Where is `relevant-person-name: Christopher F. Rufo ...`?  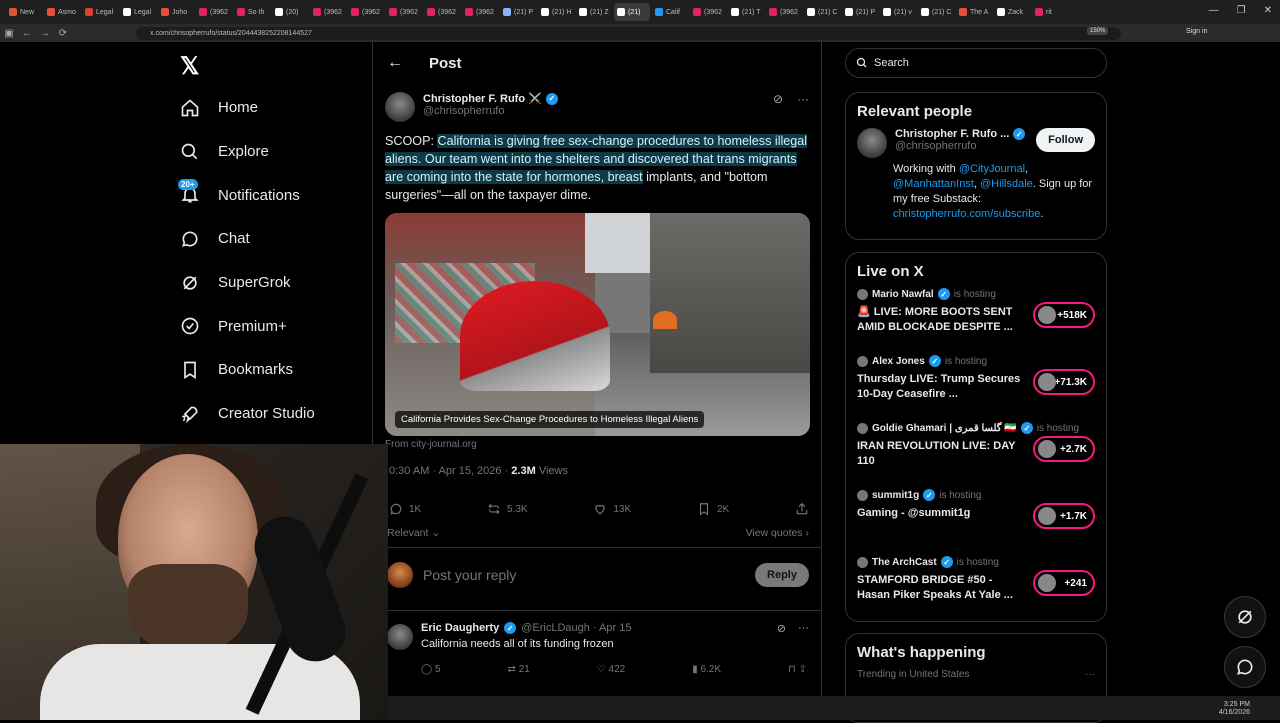 relevant-person-name: Christopher F. Rufo ... is located at coordinates (952, 134).